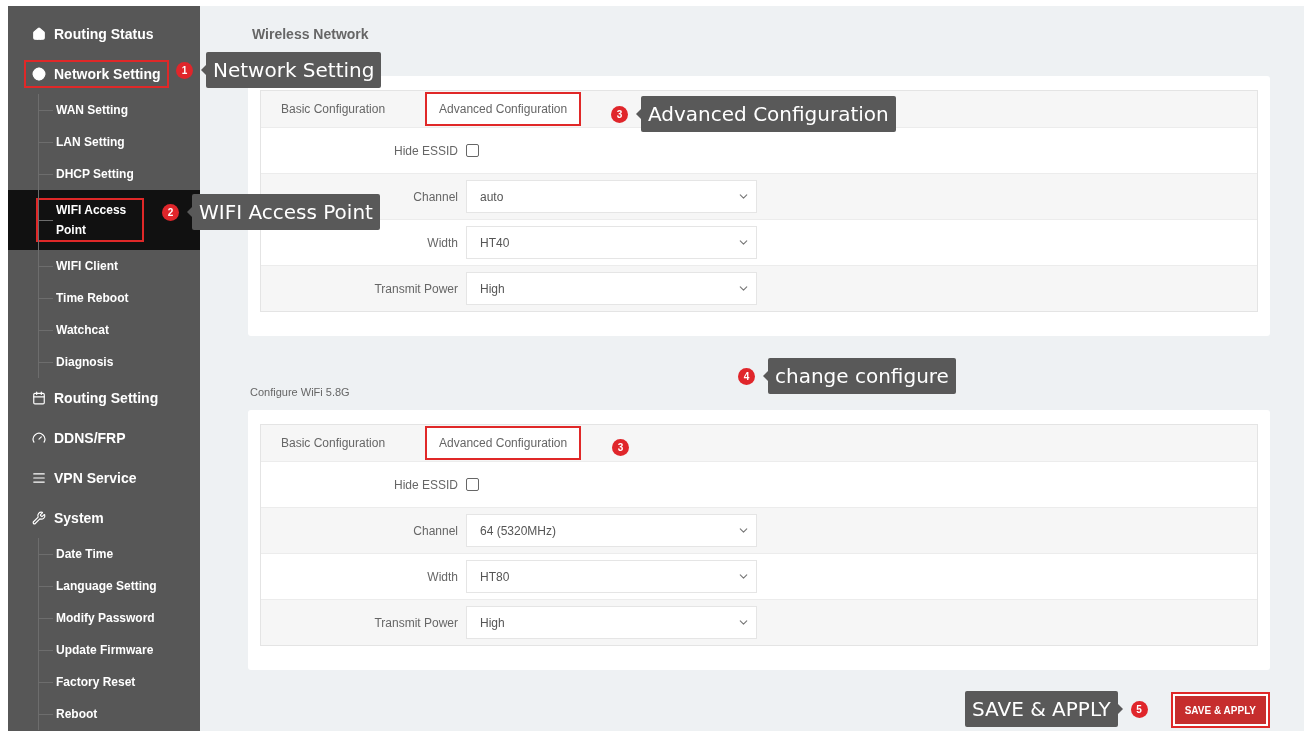  I want to click on sidebar-item: Routing Status, so click(93, 34).